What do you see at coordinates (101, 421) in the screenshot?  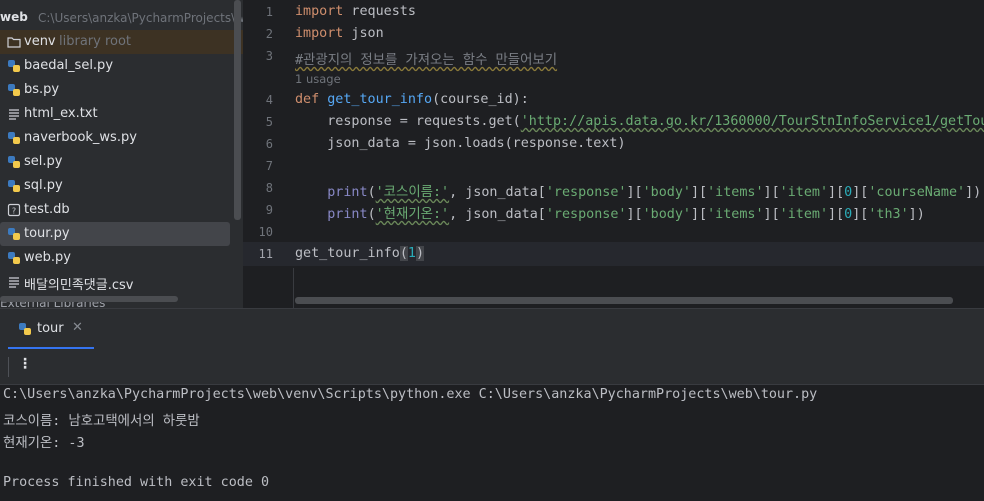 I see `console-line: 코스이름: 남호고택에서의 하룻밤` at bounding box center [101, 421].